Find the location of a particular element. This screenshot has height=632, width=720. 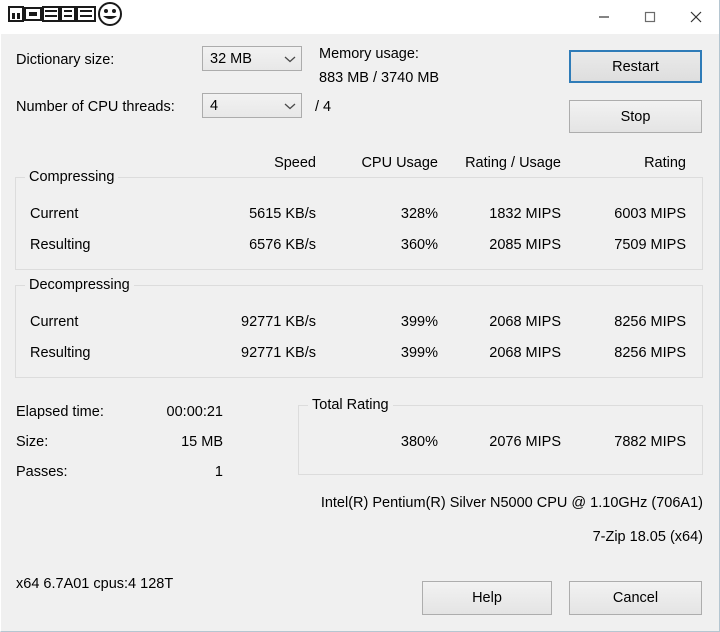

elapsed-time-label: Elapsed time: is located at coordinates (60, 412).